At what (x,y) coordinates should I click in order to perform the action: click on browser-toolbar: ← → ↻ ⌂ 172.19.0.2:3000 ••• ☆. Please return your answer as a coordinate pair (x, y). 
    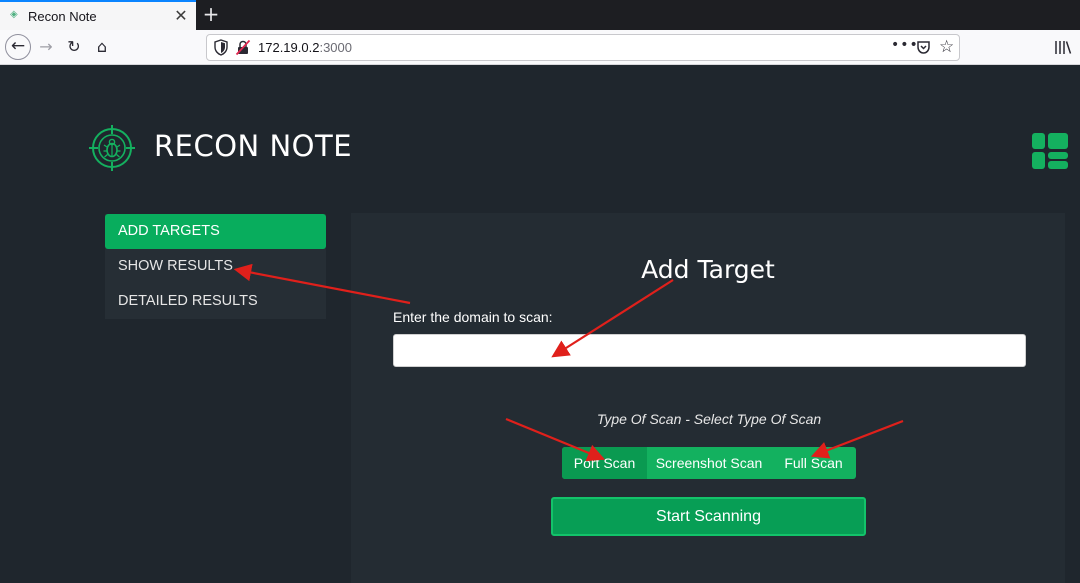
    Looking at the image, I should click on (540, 47).